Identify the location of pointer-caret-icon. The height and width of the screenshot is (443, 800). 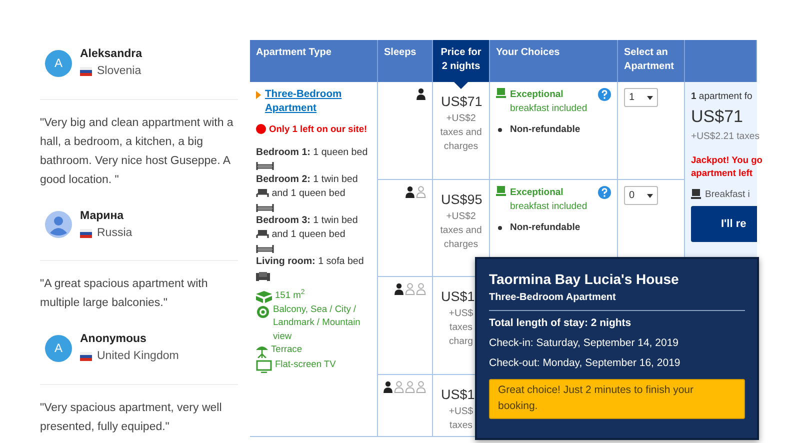
(461, 85).